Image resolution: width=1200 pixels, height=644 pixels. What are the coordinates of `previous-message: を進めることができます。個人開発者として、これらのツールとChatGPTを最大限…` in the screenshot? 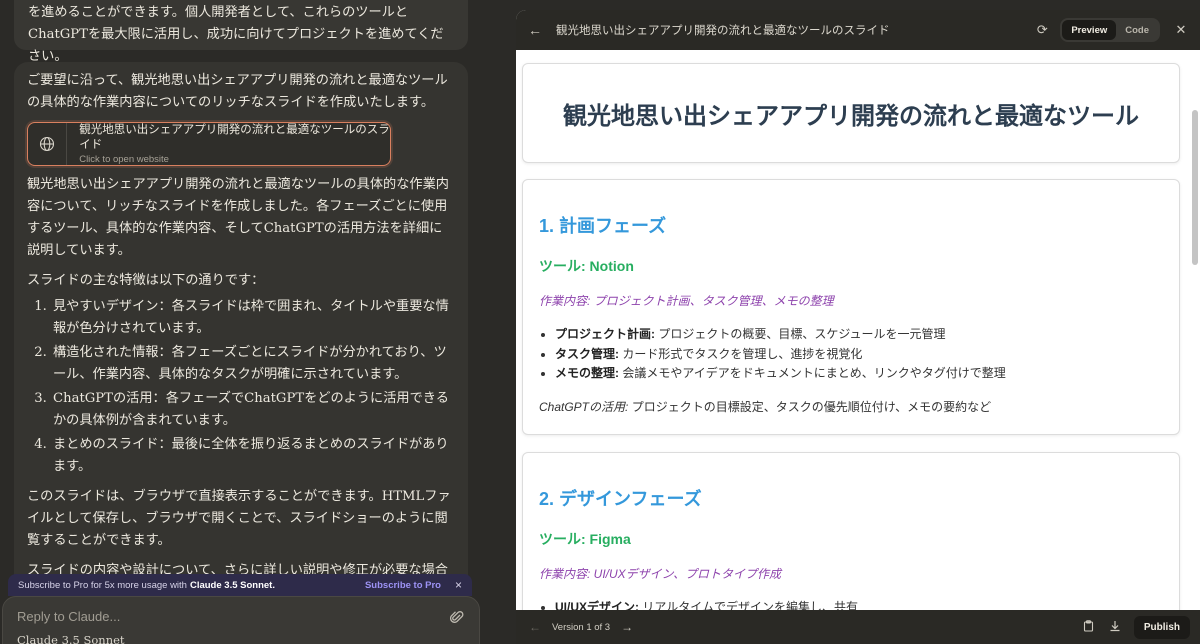 It's located at (241, 32).